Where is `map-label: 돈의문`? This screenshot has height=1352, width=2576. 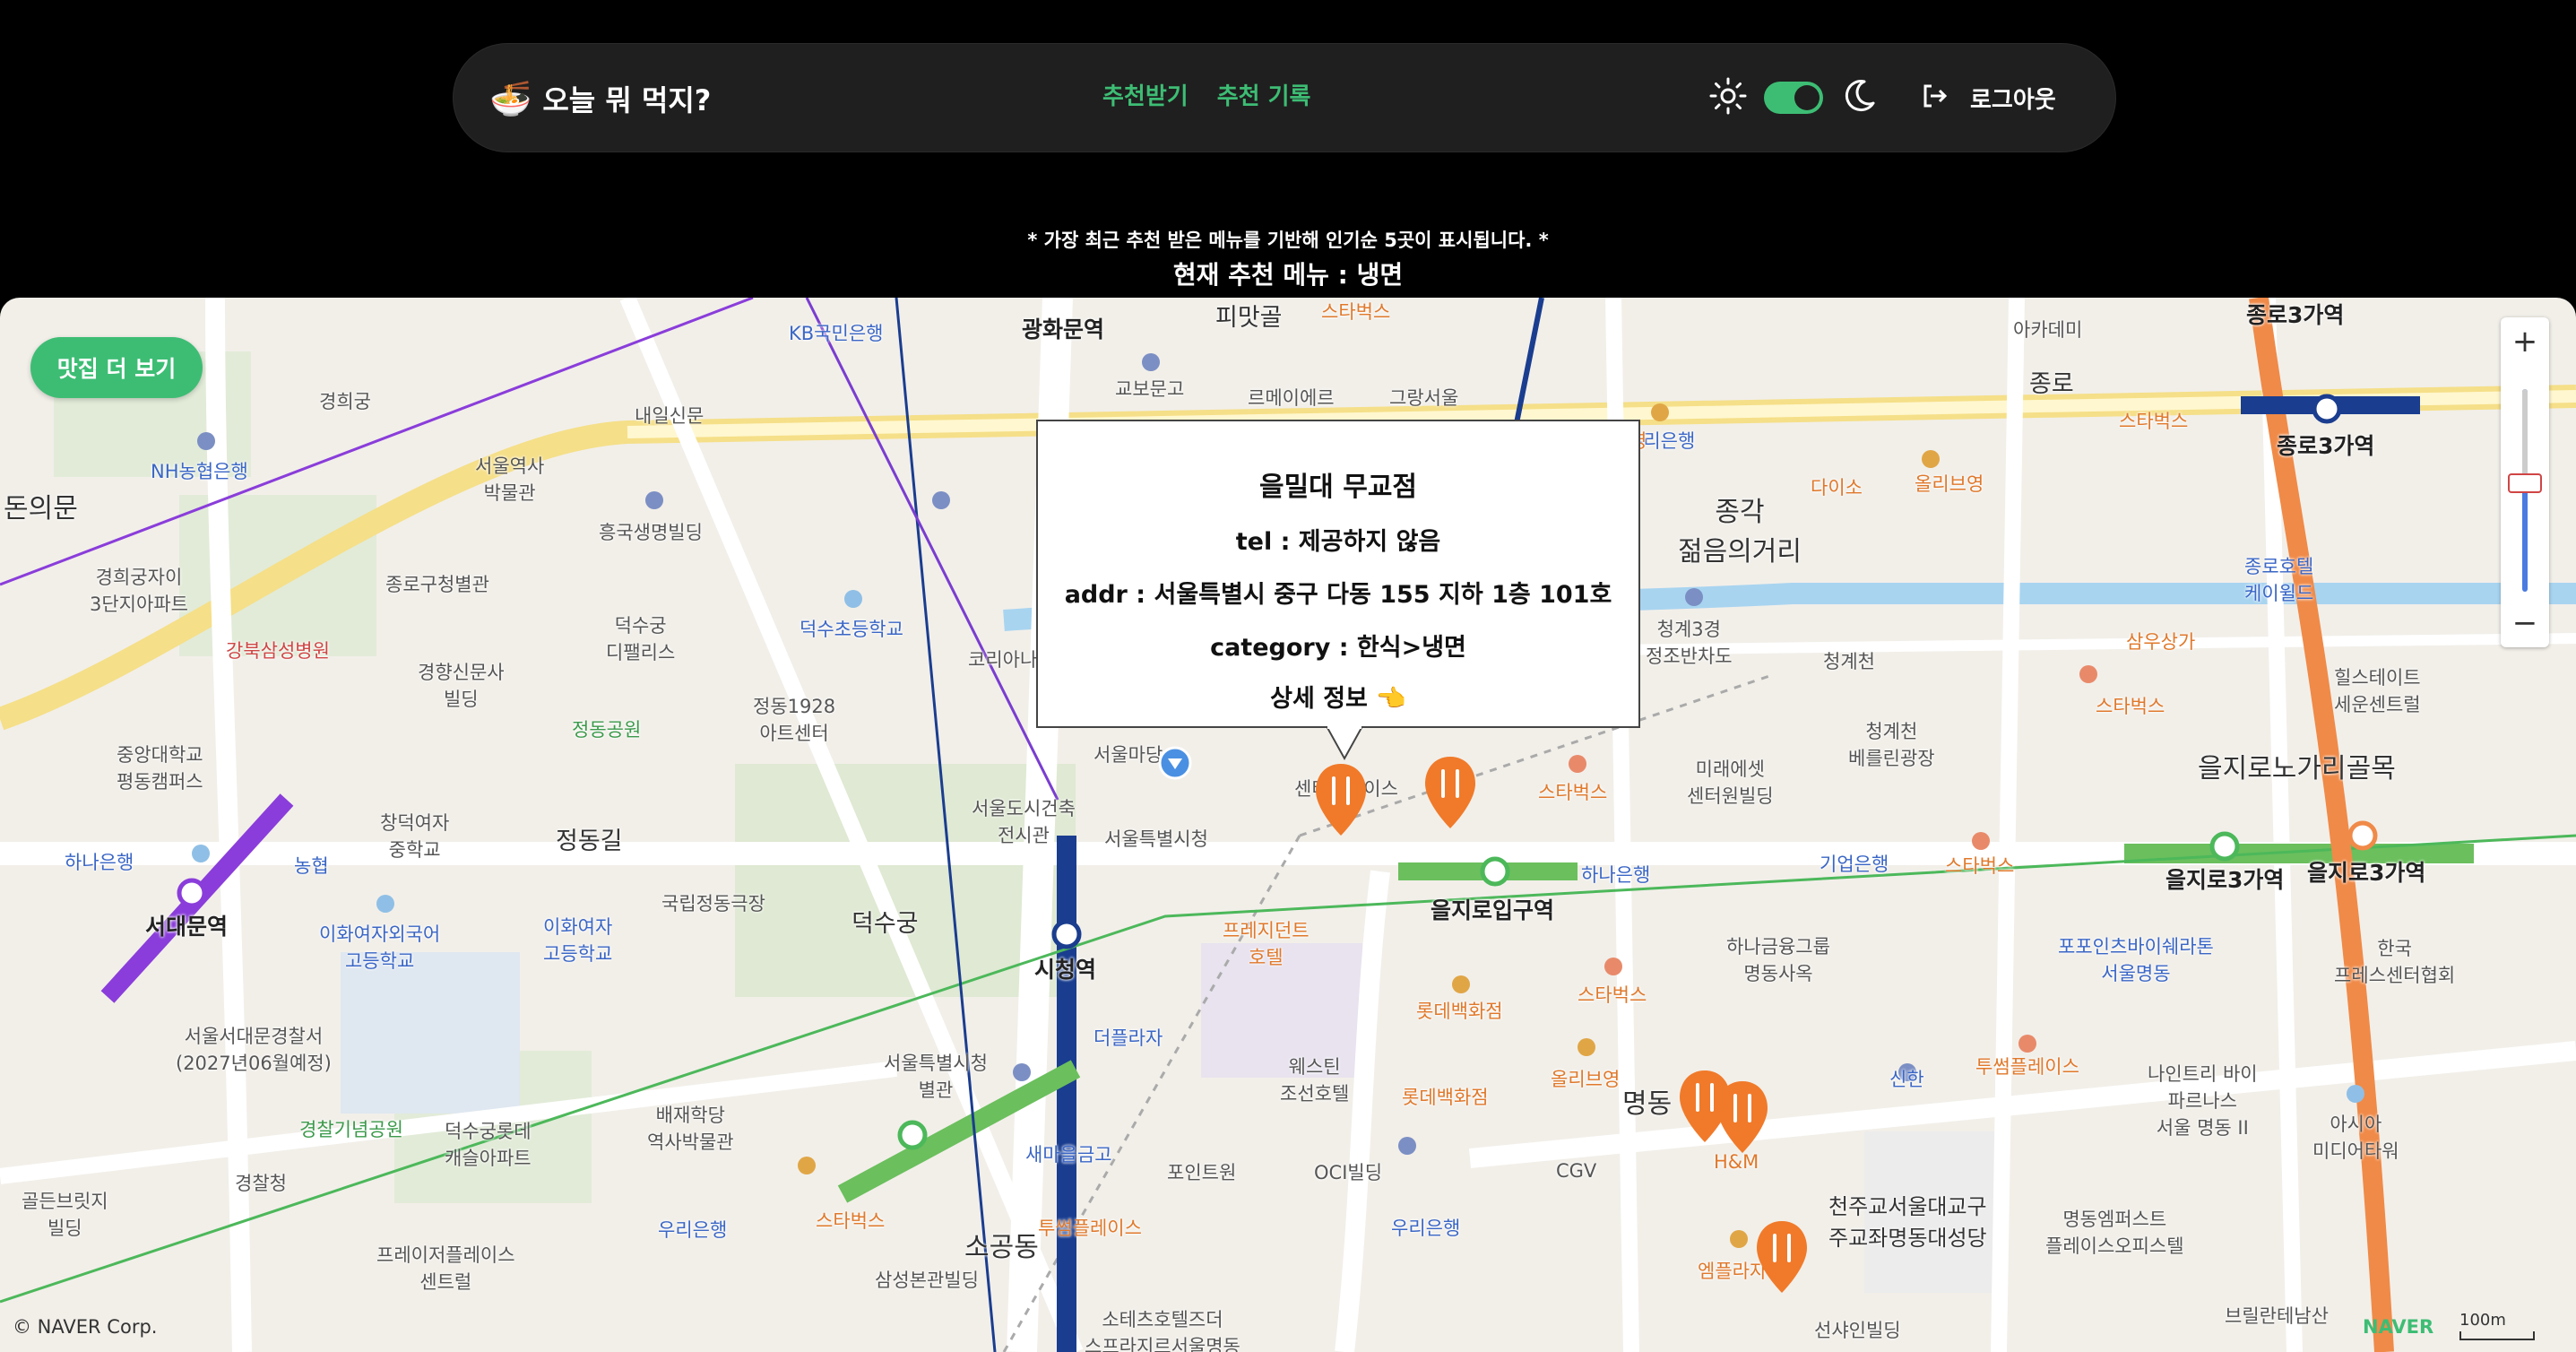
map-label: 돈의문 is located at coordinates (41, 508).